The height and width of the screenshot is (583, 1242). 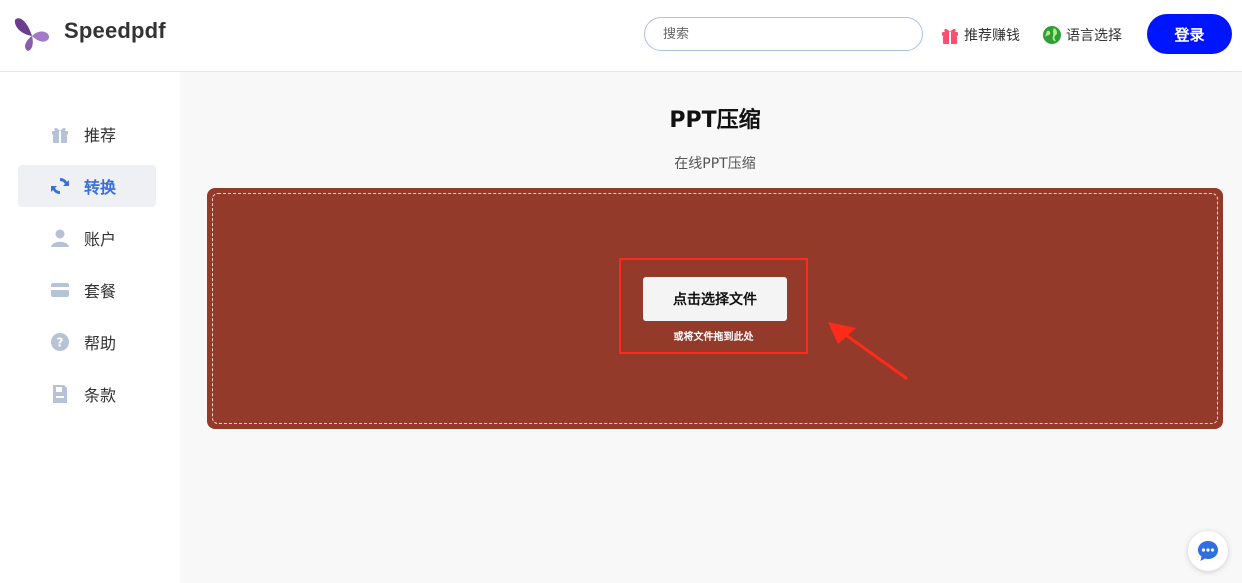 I want to click on choose-file-button: 点击选择文件, so click(x=715, y=299).